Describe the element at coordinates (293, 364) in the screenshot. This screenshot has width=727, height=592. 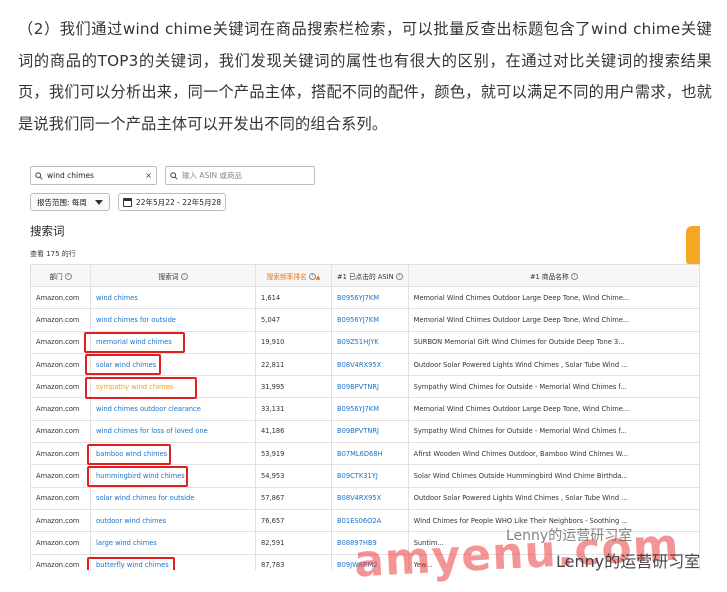
I see `rank-cell: 22,811` at that location.